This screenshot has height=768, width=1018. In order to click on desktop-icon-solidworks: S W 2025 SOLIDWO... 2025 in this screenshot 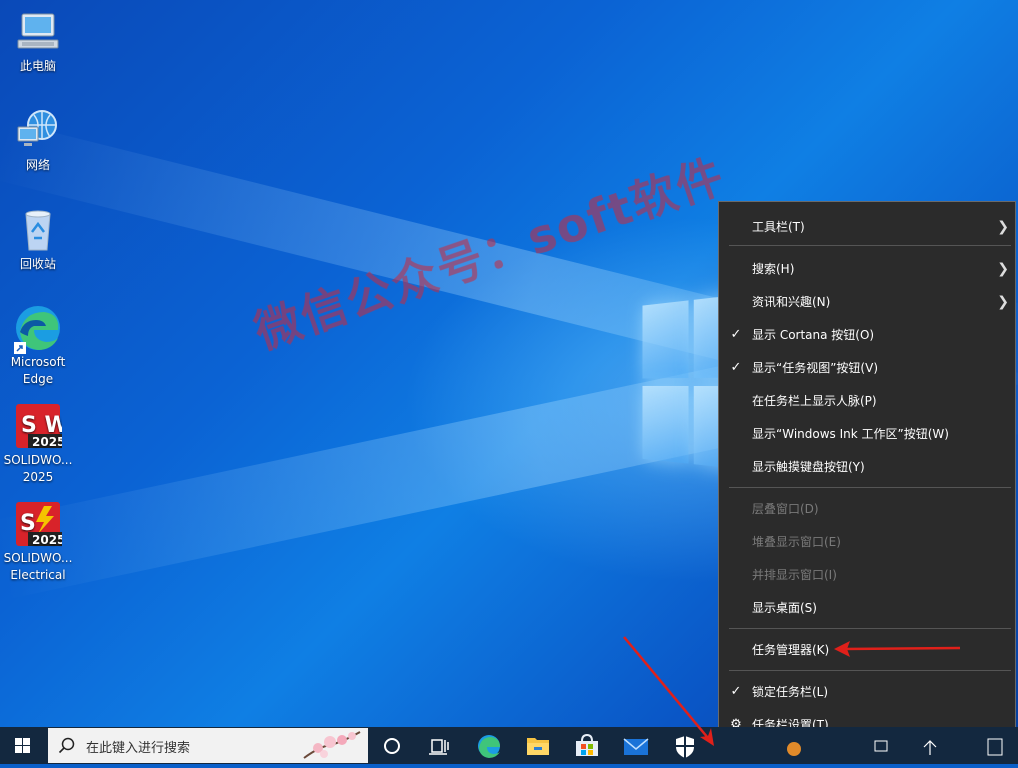, I will do `click(38, 444)`.